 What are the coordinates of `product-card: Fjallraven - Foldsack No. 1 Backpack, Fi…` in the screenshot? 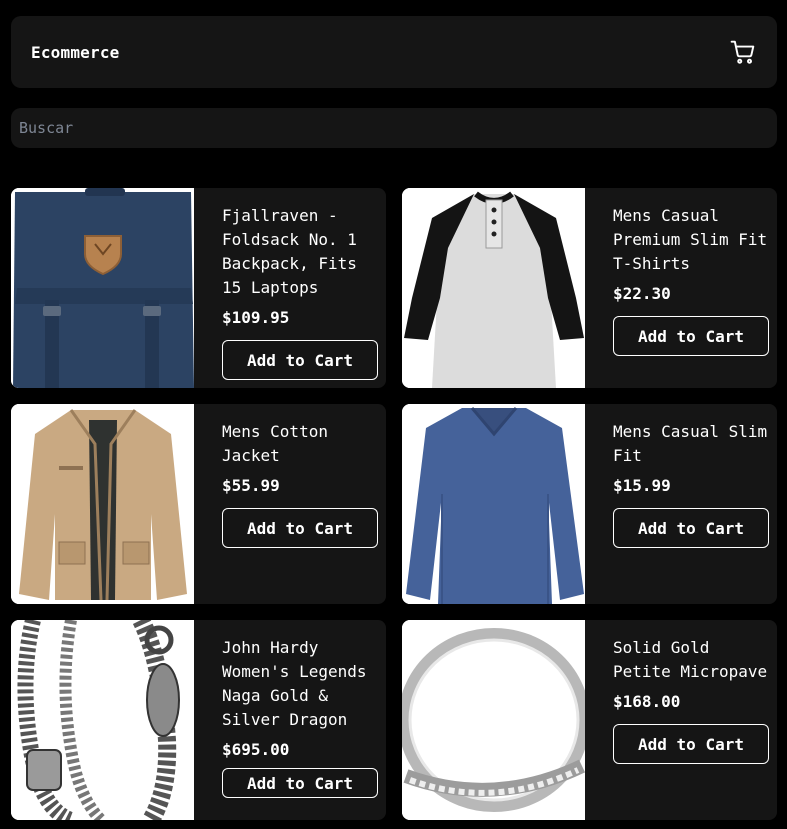 It's located at (198, 288).